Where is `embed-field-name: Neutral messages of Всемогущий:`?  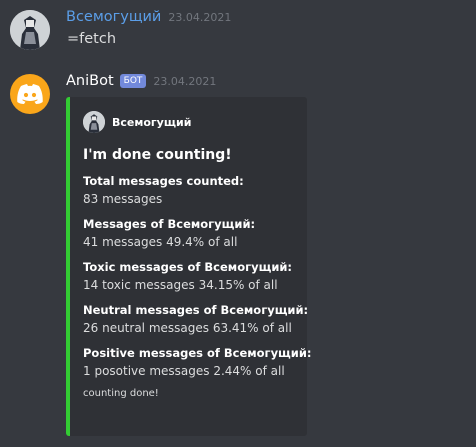 embed-field-name: Neutral messages of Всемогущий: is located at coordinates (196, 310).